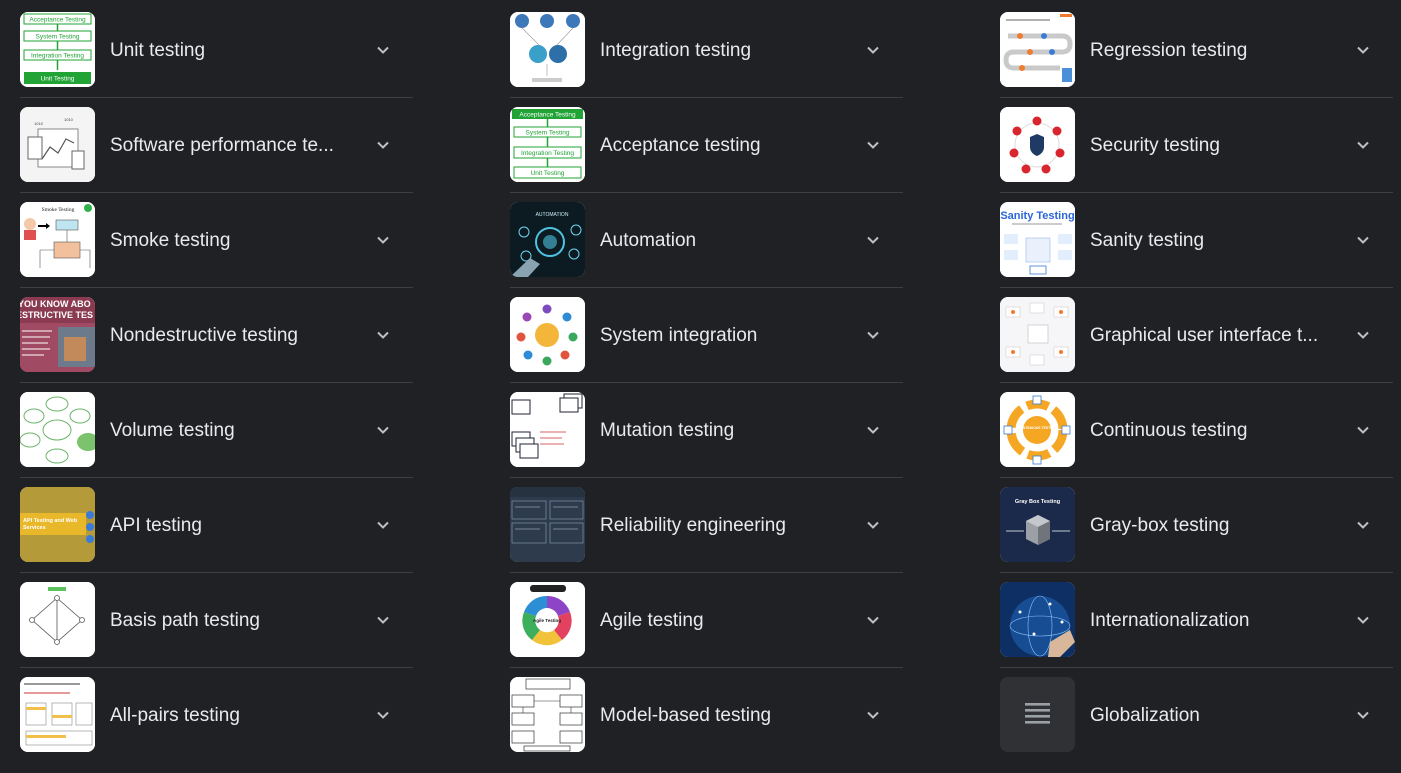  I want to click on gui-testing-thumbnail, so click(1037, 334).